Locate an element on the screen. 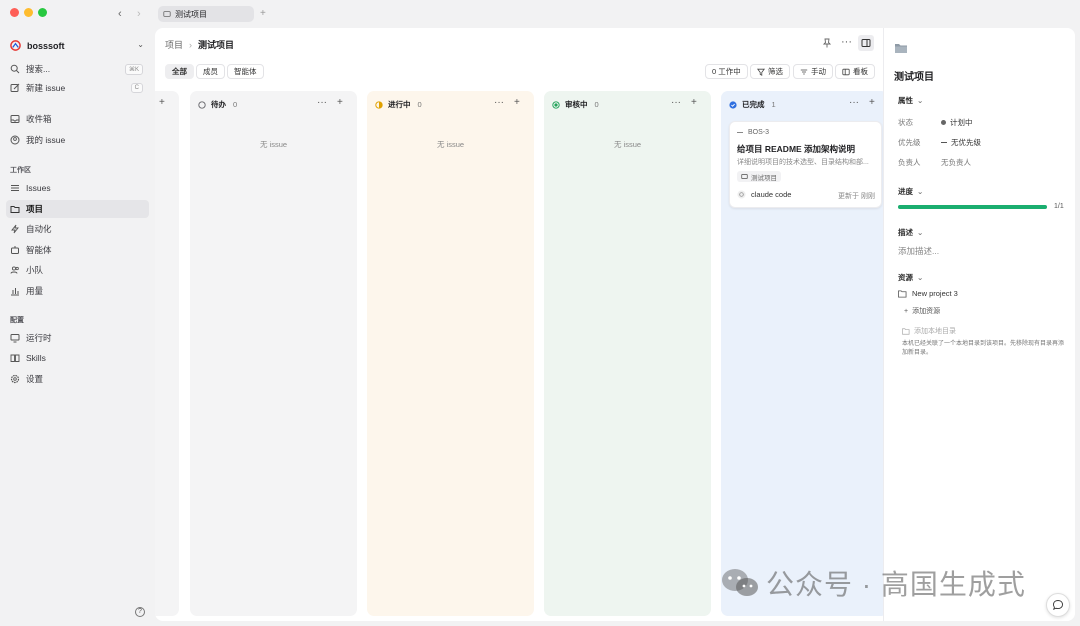 This screenshot has width=1080, height=626. folder-icon is located at coordinates (906, 331).